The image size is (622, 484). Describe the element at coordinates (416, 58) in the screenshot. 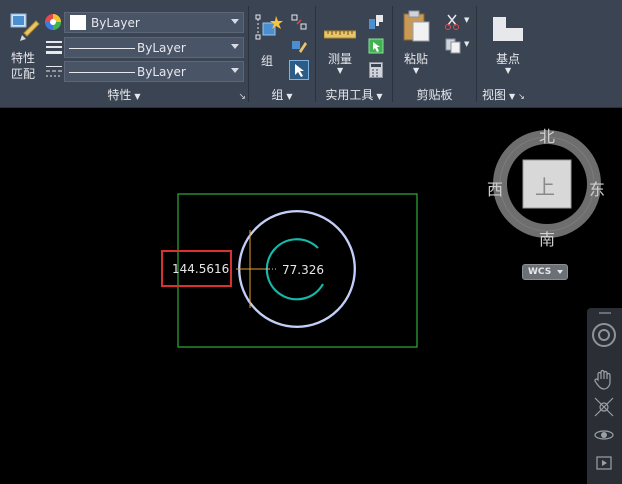

I see `paste-label: 粘贴` at that location.